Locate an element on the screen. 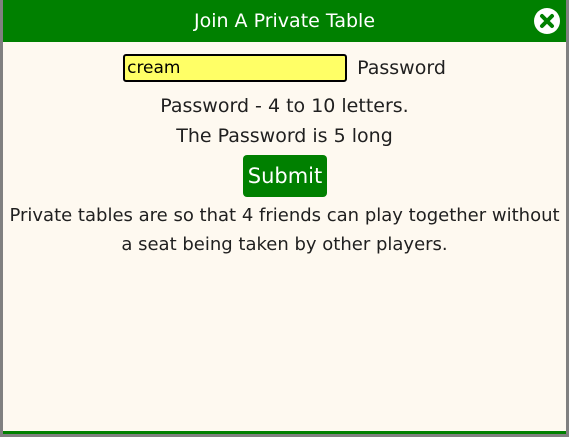 The image size is (569, 437). close-button is located at coordinates (547, 21).